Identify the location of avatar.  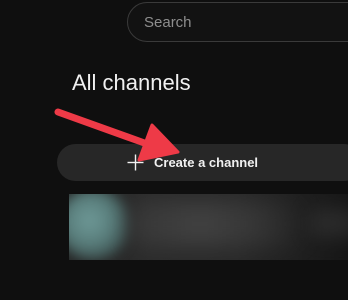
(99, 227).